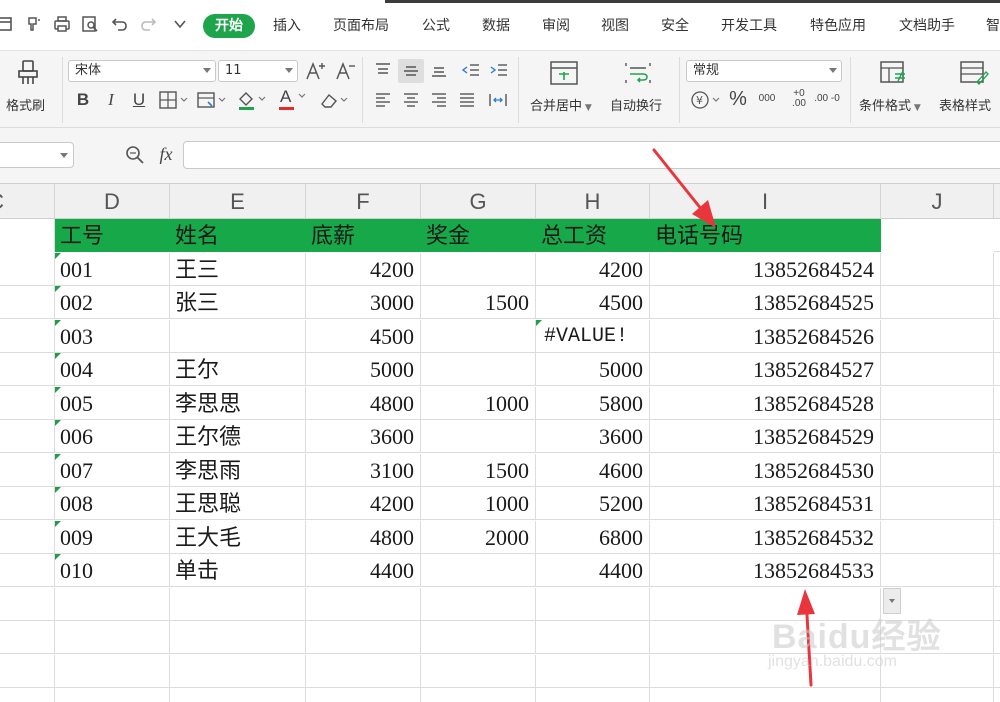  I want to click on cell-total: 4200, so click(593, 269).